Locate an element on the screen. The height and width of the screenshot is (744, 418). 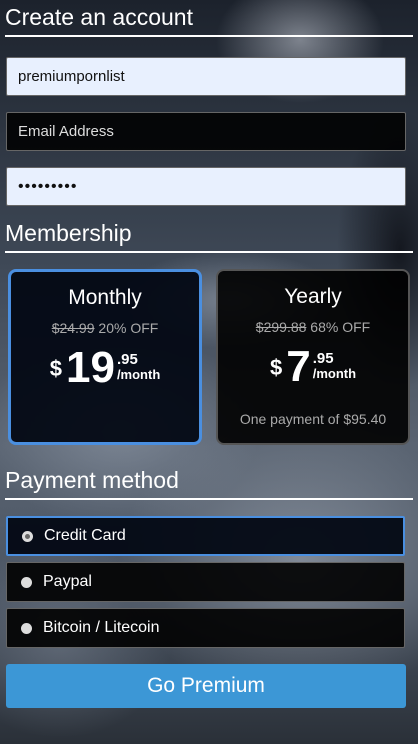
go-premium-button: Go Premium is located at coordinates (206, 686).